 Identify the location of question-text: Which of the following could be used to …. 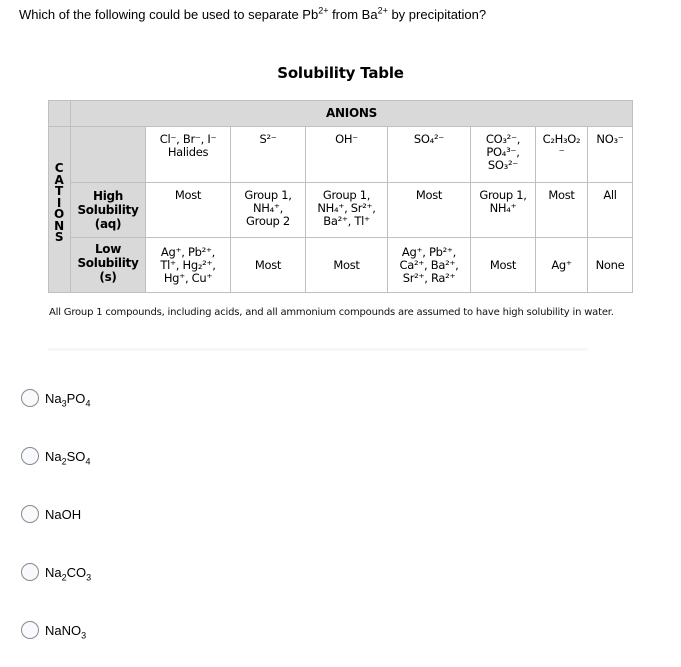
(253, 13).